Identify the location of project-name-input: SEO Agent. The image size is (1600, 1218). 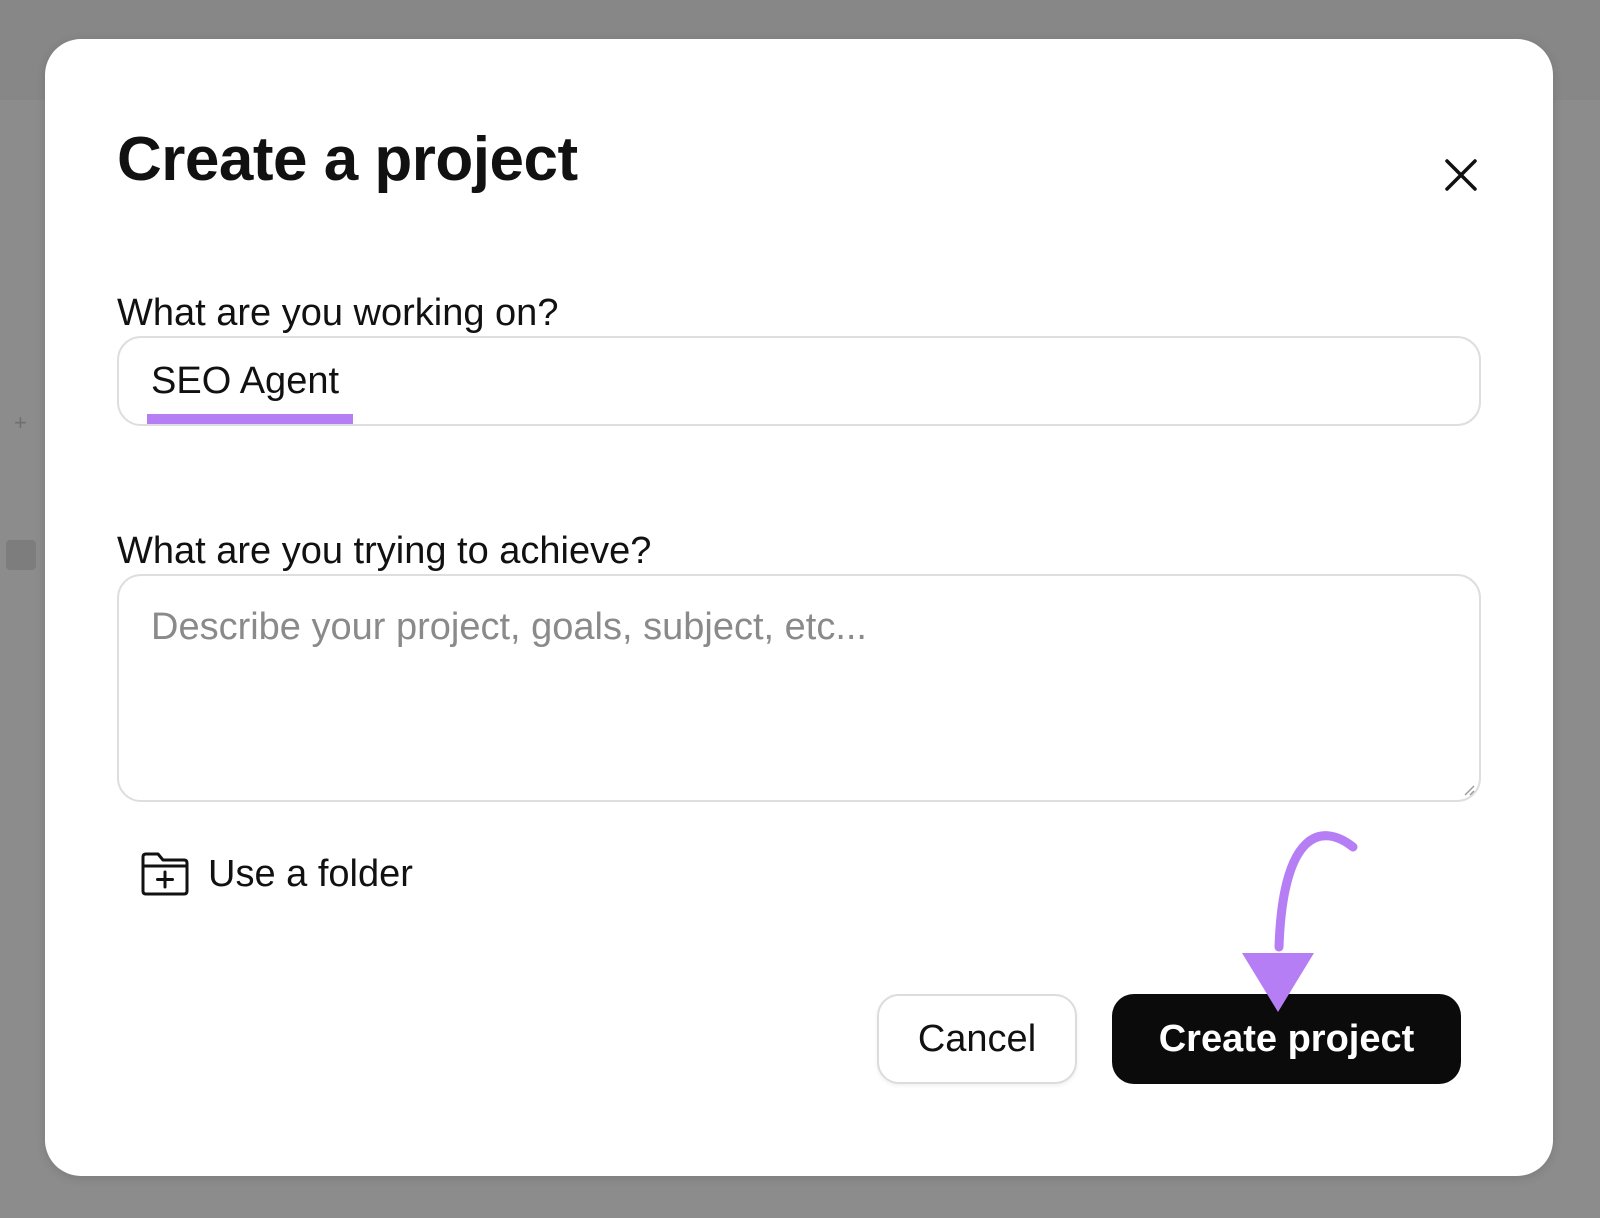
(799, 381).